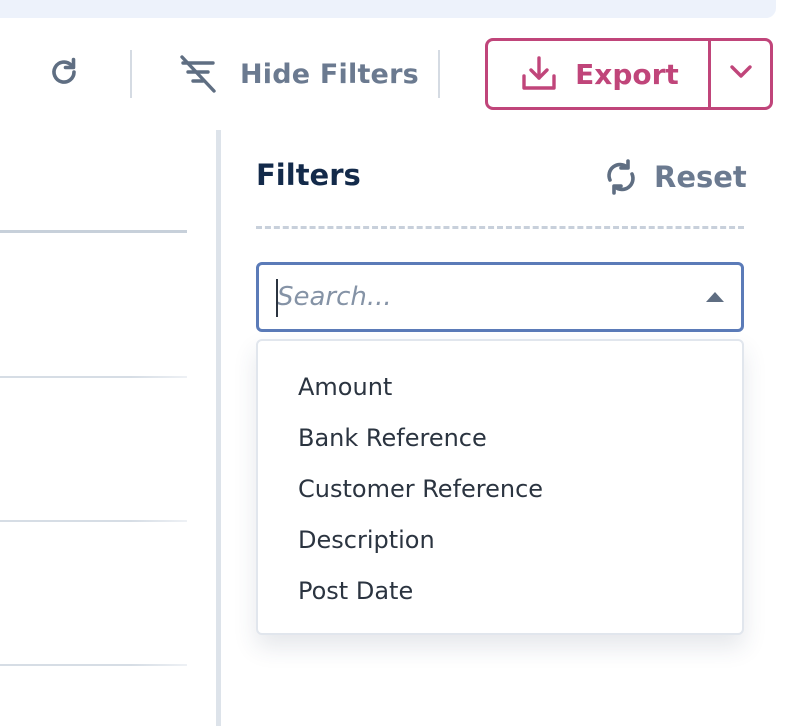 The image size is (808, 726). What do you see at coordinates (388, 9) in the screenshot?
I see `top-strip` at bounding box center [388, 9].